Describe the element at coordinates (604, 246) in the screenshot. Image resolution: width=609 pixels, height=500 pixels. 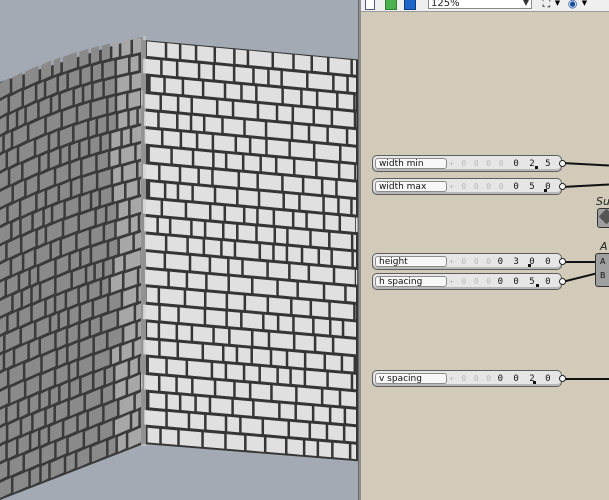
I see `addition-component-title: A` at that location.